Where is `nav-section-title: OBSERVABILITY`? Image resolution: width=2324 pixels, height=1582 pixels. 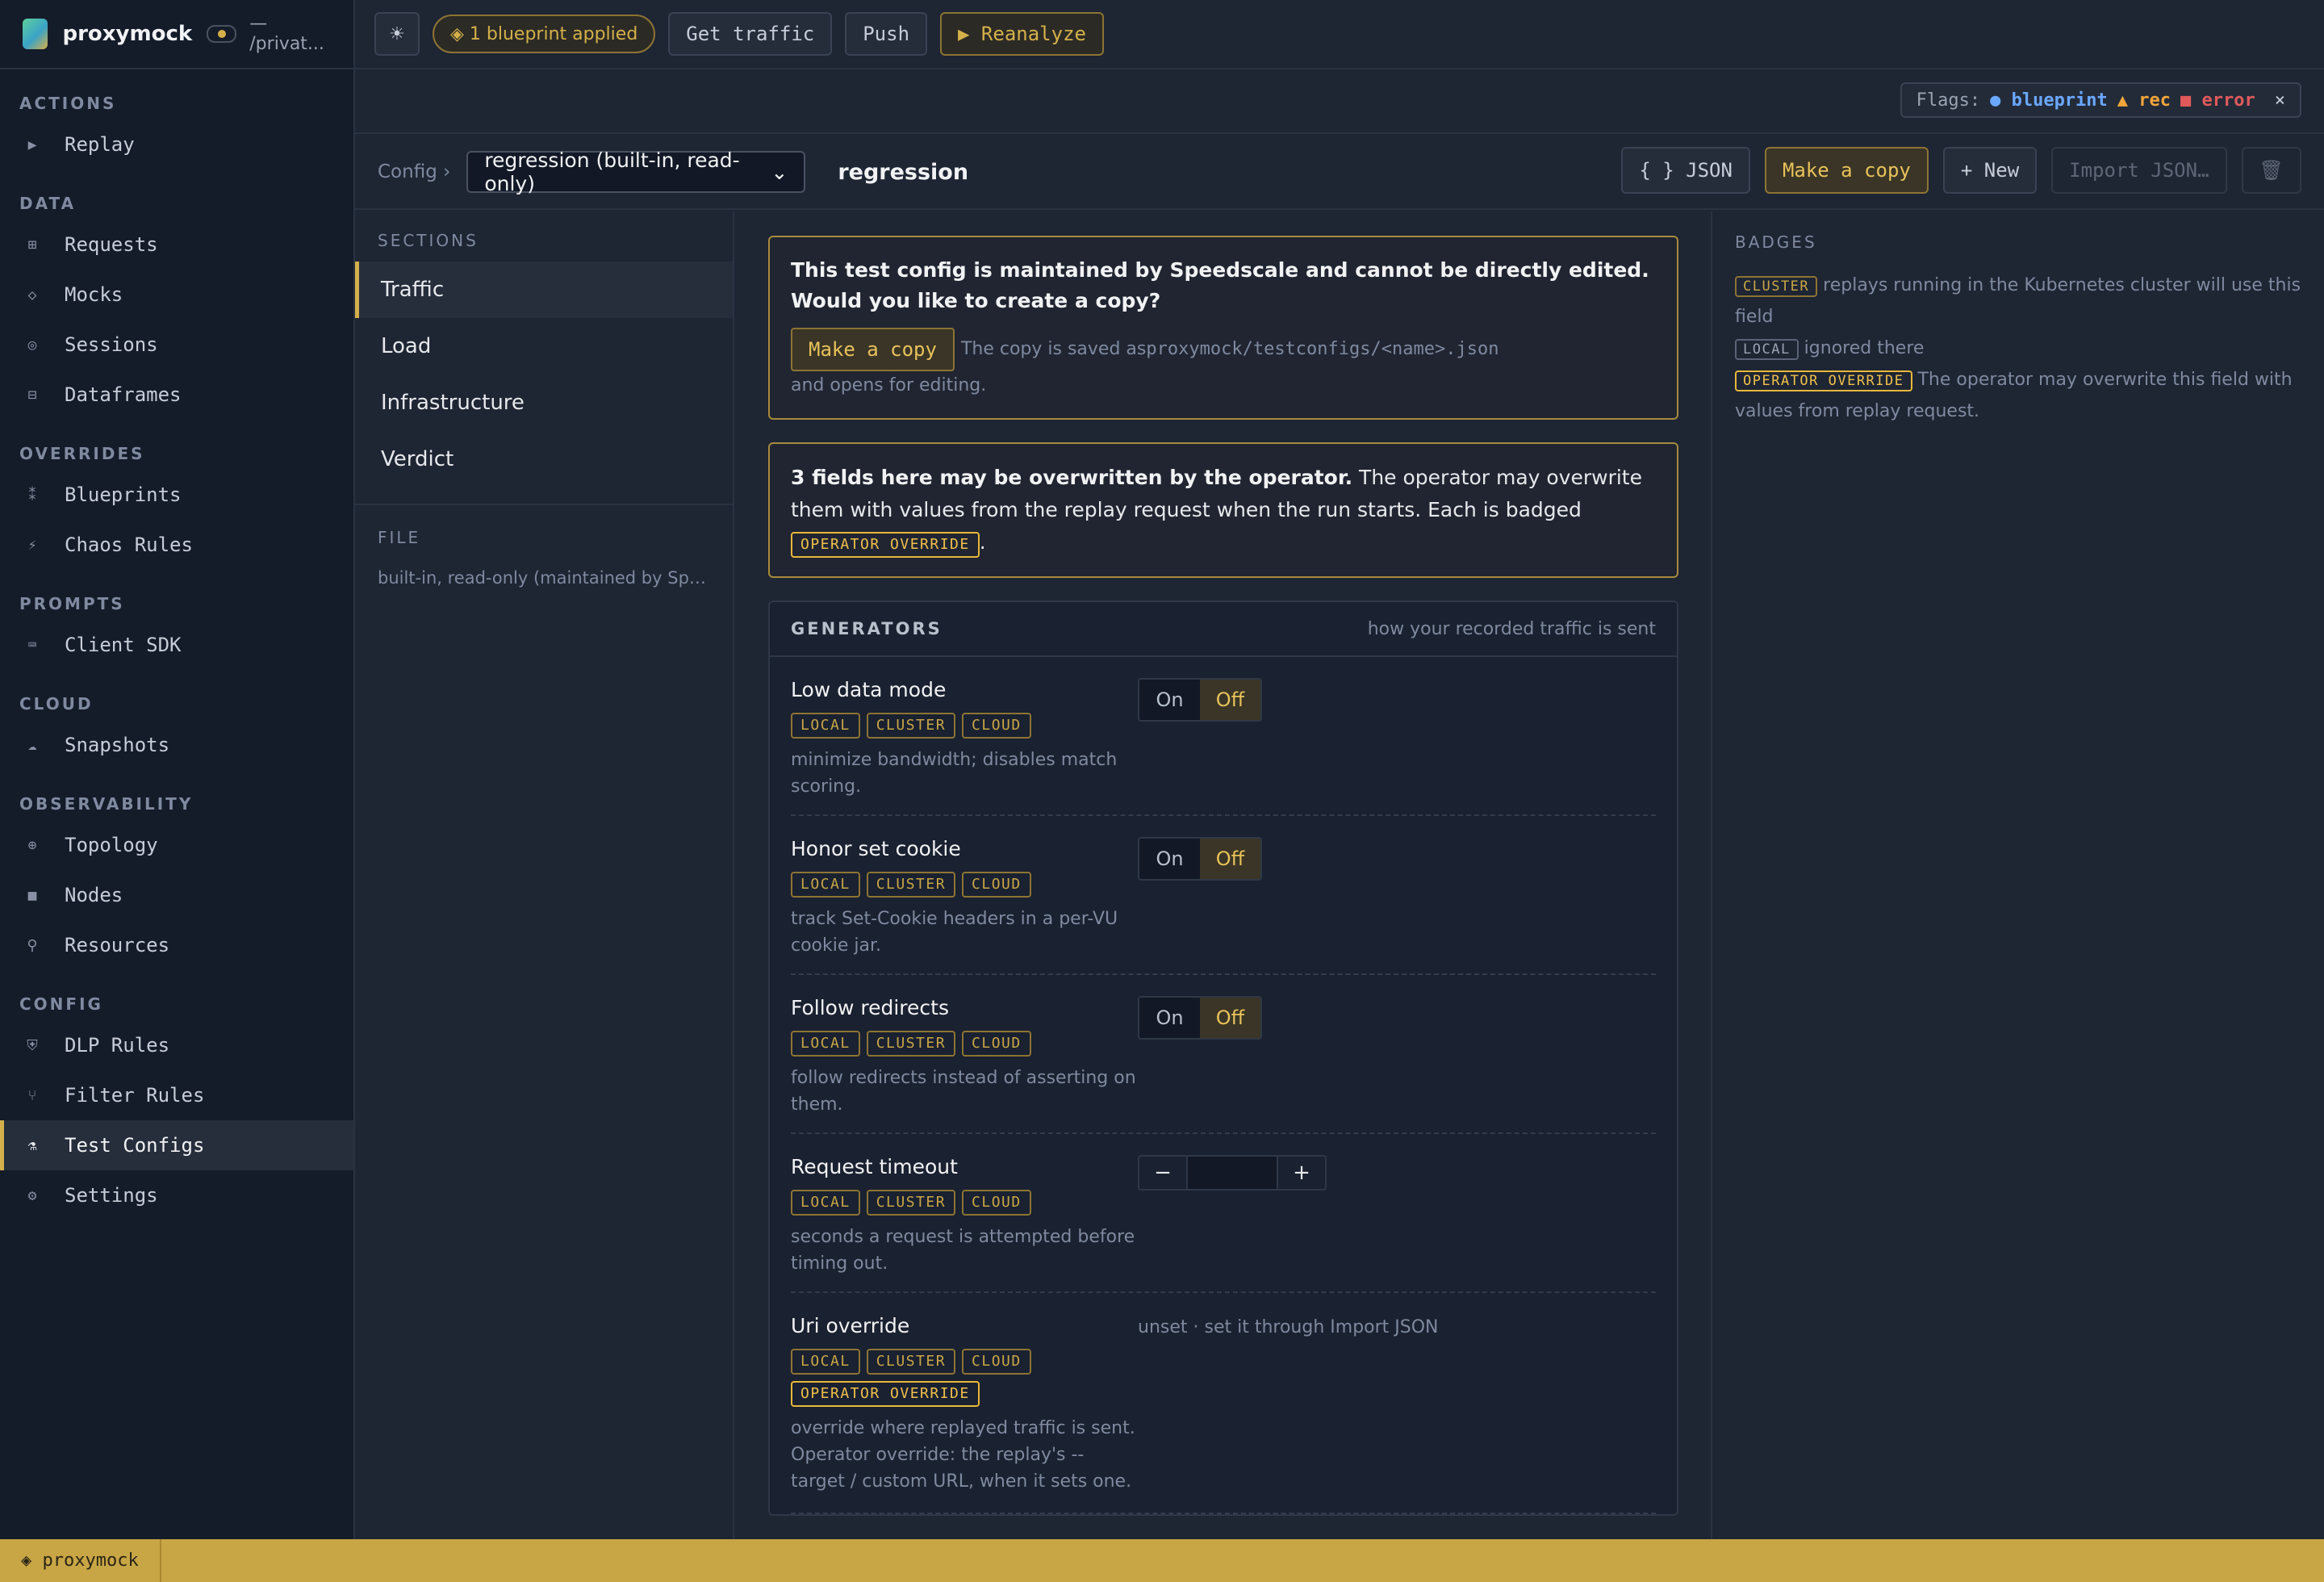 nav-section-title: OBSERVABILITY is located at coordinates (107, 804).